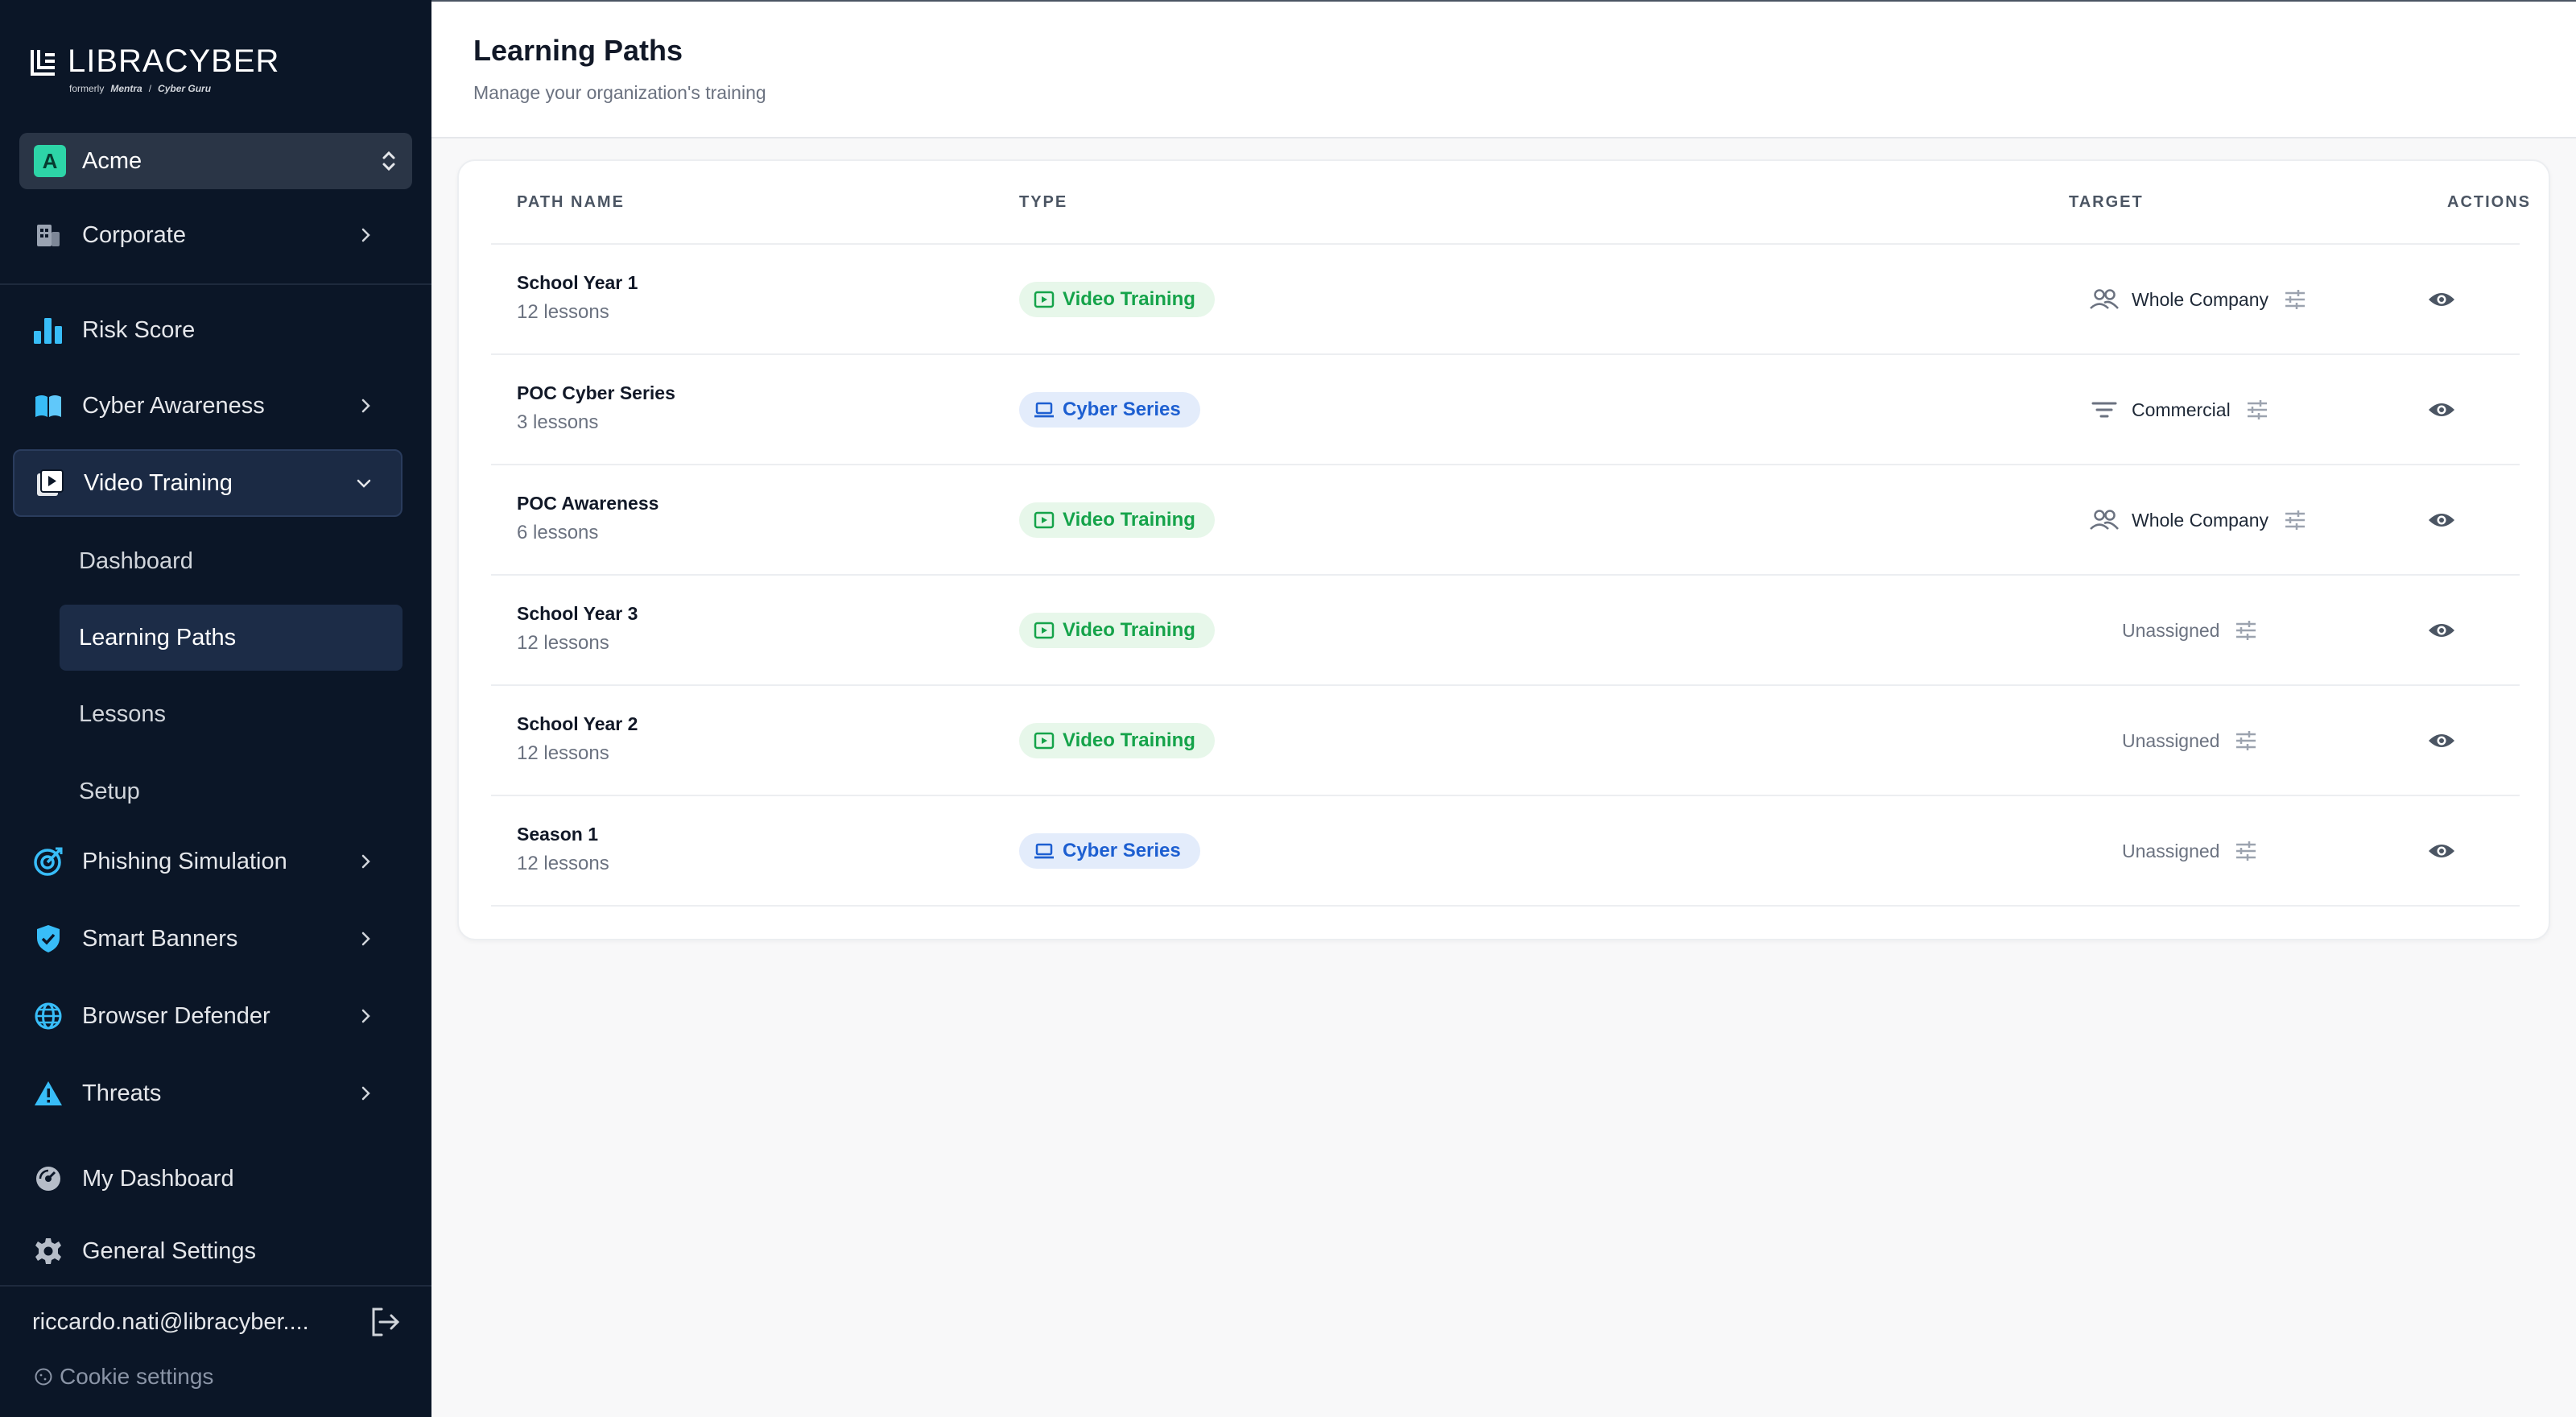 Image resolution: width=2576 pixels, height=1417 pixels. Describe the element at coordinates (48, 938) in the screenshot. I see `shield-check-icon` at that location.